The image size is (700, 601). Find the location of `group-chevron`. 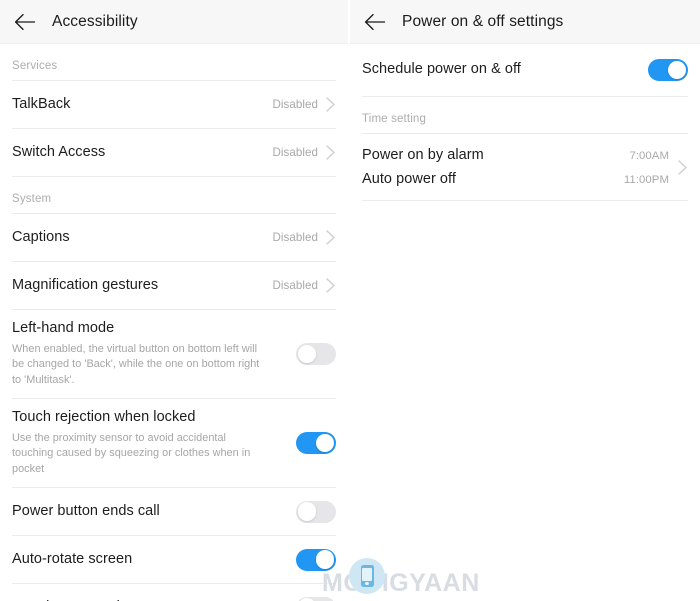

group-chevron is located at coordinates (682, 167).